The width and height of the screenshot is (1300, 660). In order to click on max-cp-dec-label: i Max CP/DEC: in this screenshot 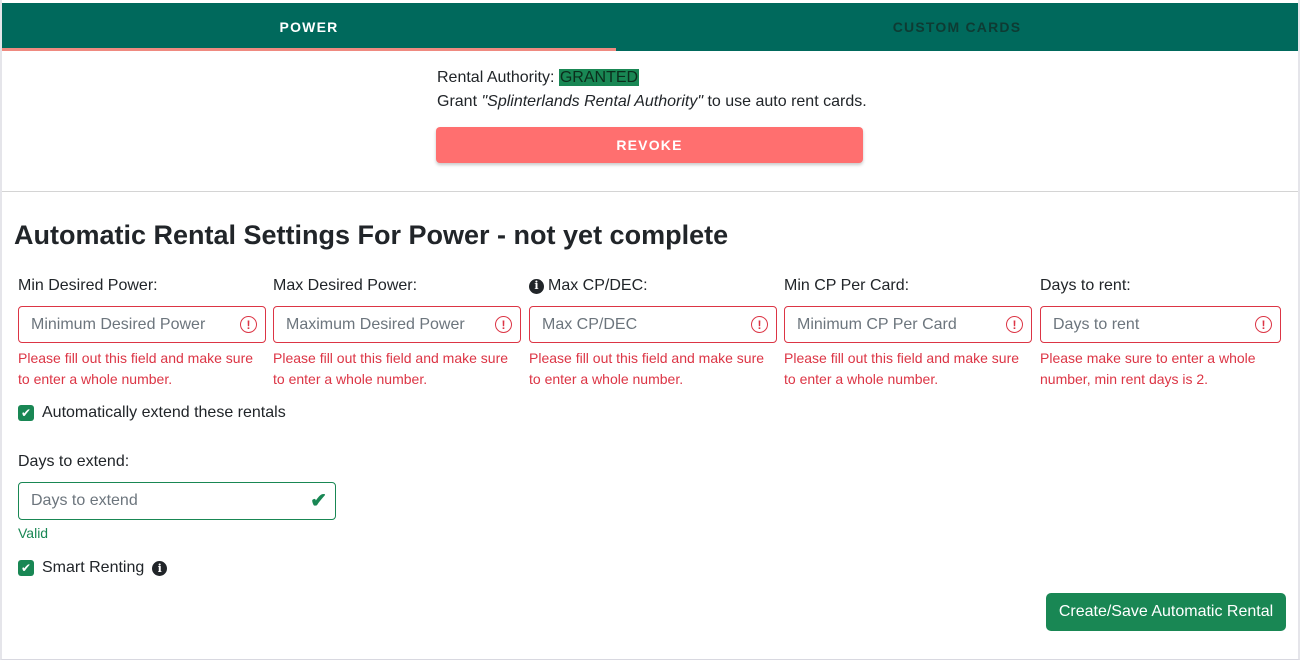, I will do `click(653, 286)`.